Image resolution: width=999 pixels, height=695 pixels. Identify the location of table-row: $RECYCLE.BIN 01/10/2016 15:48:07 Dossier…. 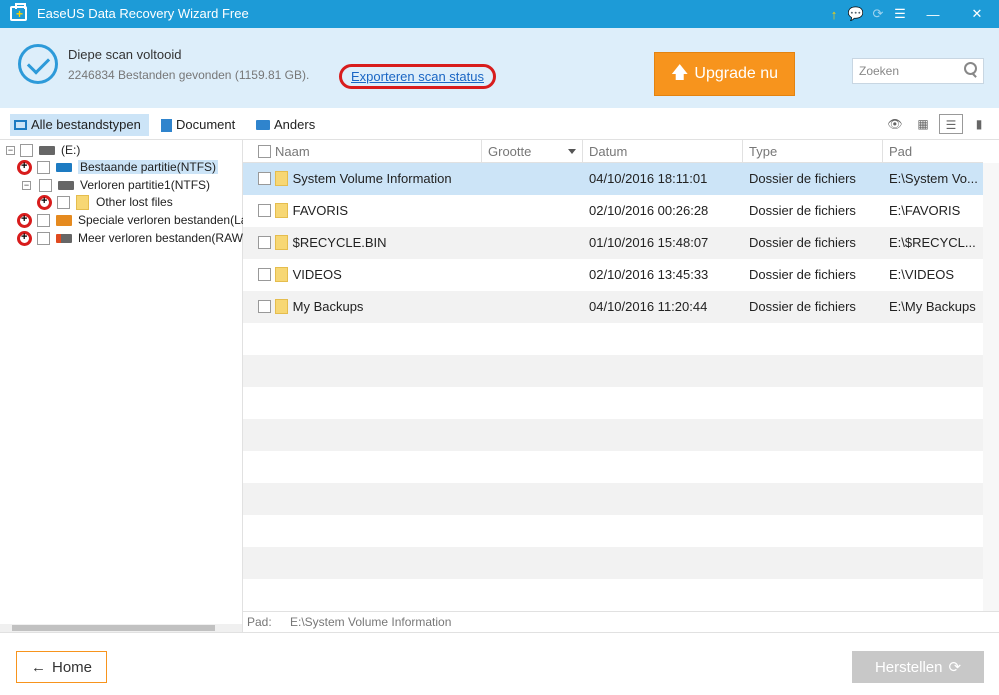
(613, 243).